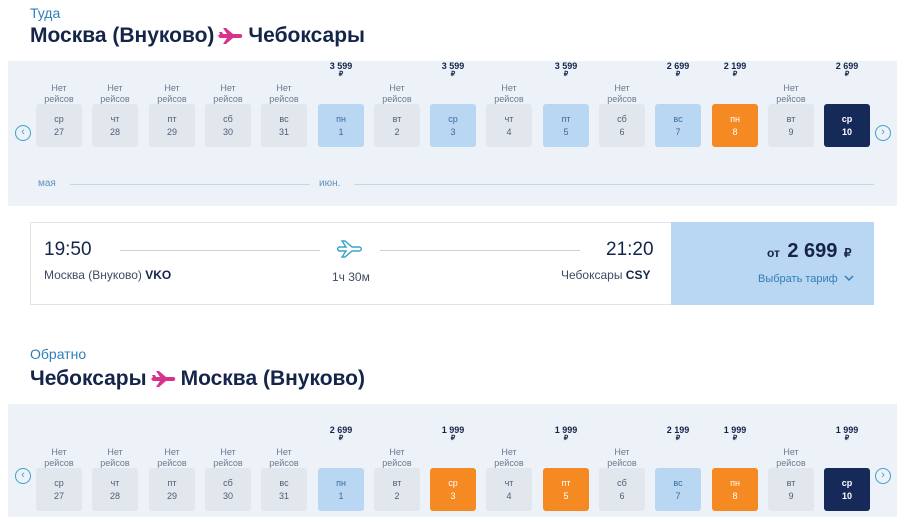 This screenshot has width=900, height=517. What do you see at coordinates (58, 496) in the screenshot?
I see `day-number: 27` at bounding box center [58, 496].